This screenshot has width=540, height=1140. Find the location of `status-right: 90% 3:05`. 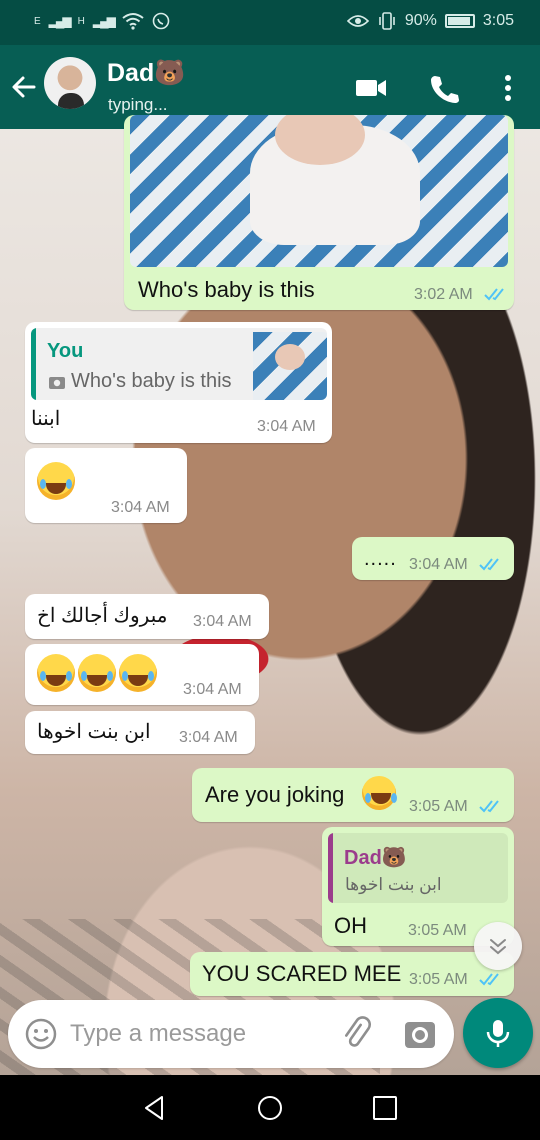

status-right: 90% 3:05 is located at coordinates (430, 21).